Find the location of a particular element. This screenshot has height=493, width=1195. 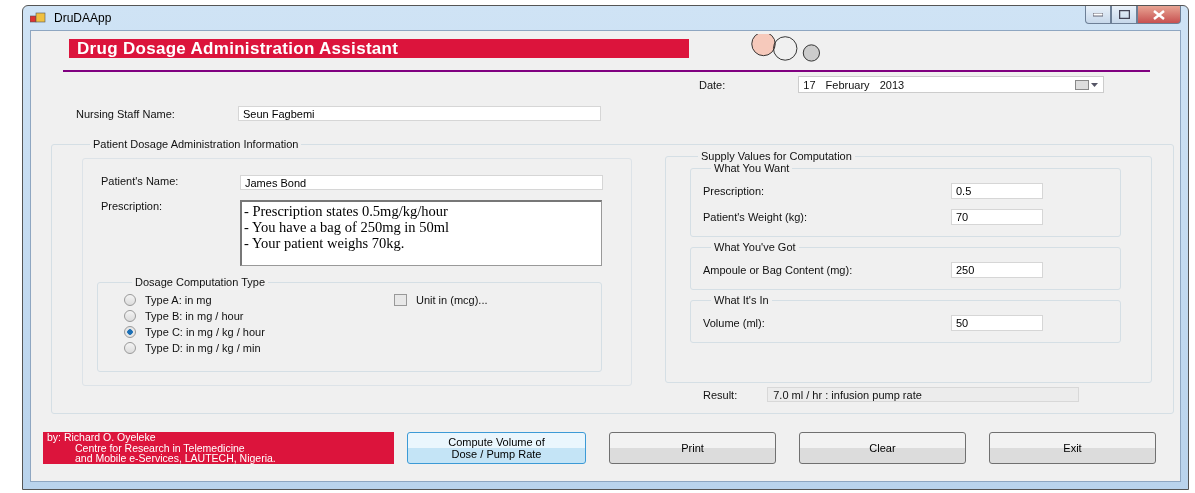

field-label: Ampoule or Bag Content (mg): is located at coordinates (778, 270).